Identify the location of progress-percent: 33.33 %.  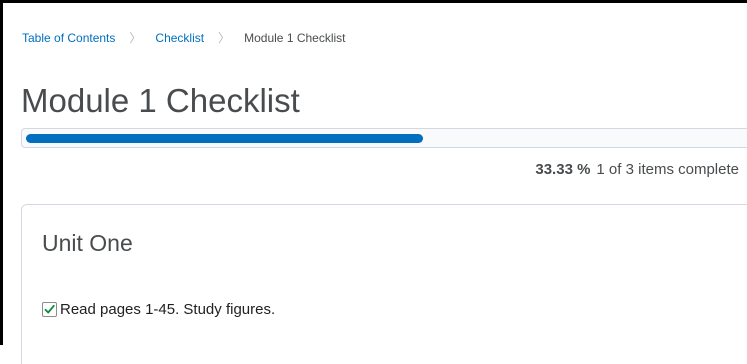
(563, 169).